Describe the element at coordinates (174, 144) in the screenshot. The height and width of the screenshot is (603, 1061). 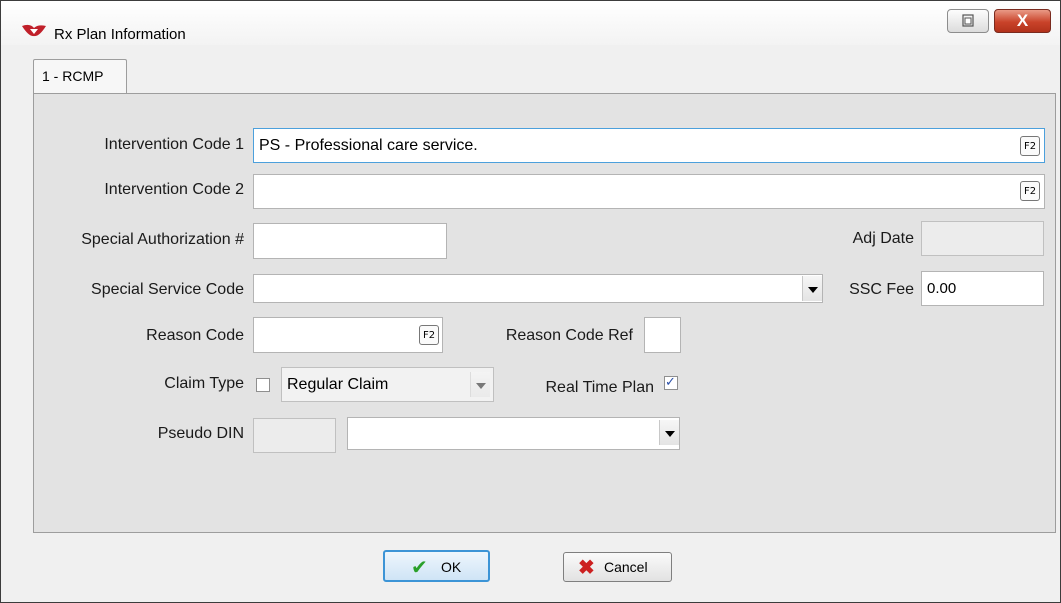
I see `intervention-code-1-label: Intervention Code 1` at that location.